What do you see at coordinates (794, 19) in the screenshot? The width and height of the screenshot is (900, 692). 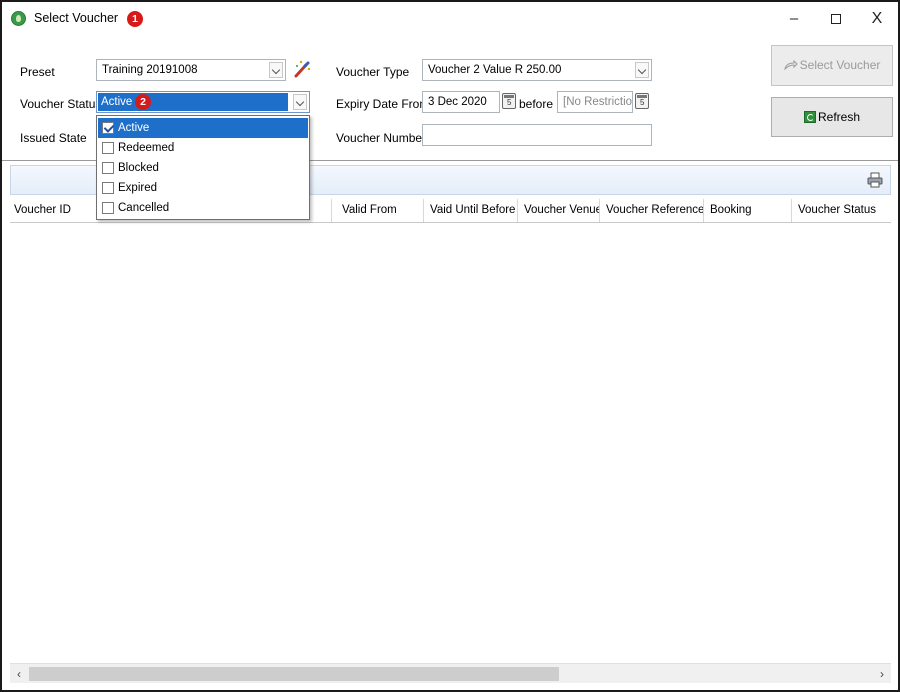 I see `minimize-button: –` at bounding box center [794, 19].